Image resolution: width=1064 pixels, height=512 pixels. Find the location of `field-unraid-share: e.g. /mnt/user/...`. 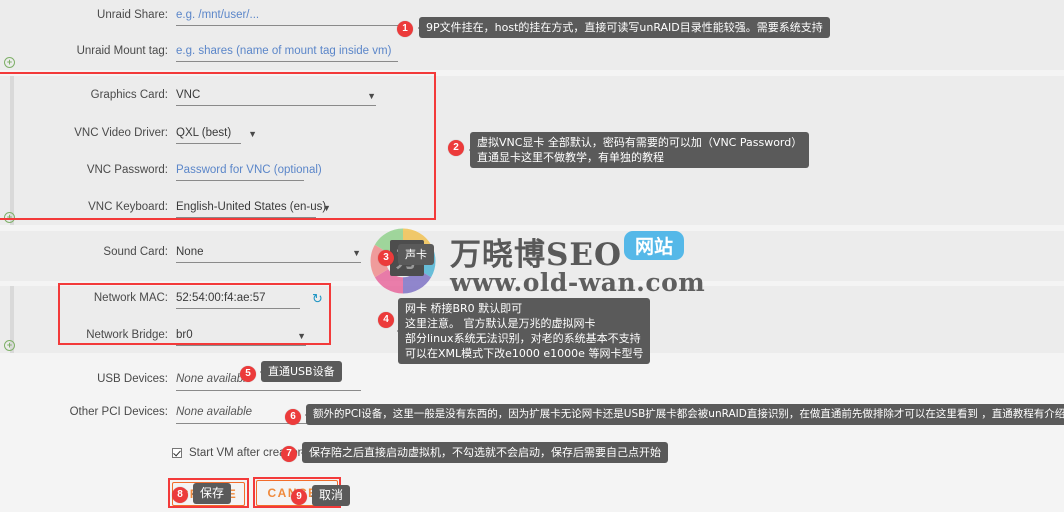

field-unraid-share: e.g. /mnt/user/... is located at coordinates (287, 17).